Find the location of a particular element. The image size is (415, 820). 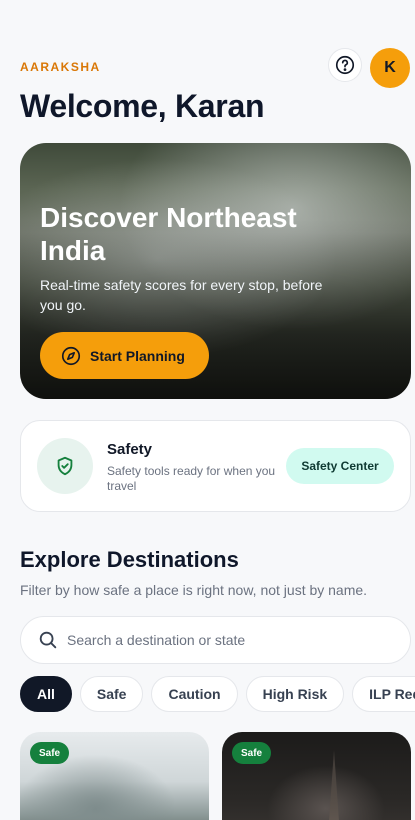

filter-chip-high-risk: High Risk is located at coordinates (295, 694).